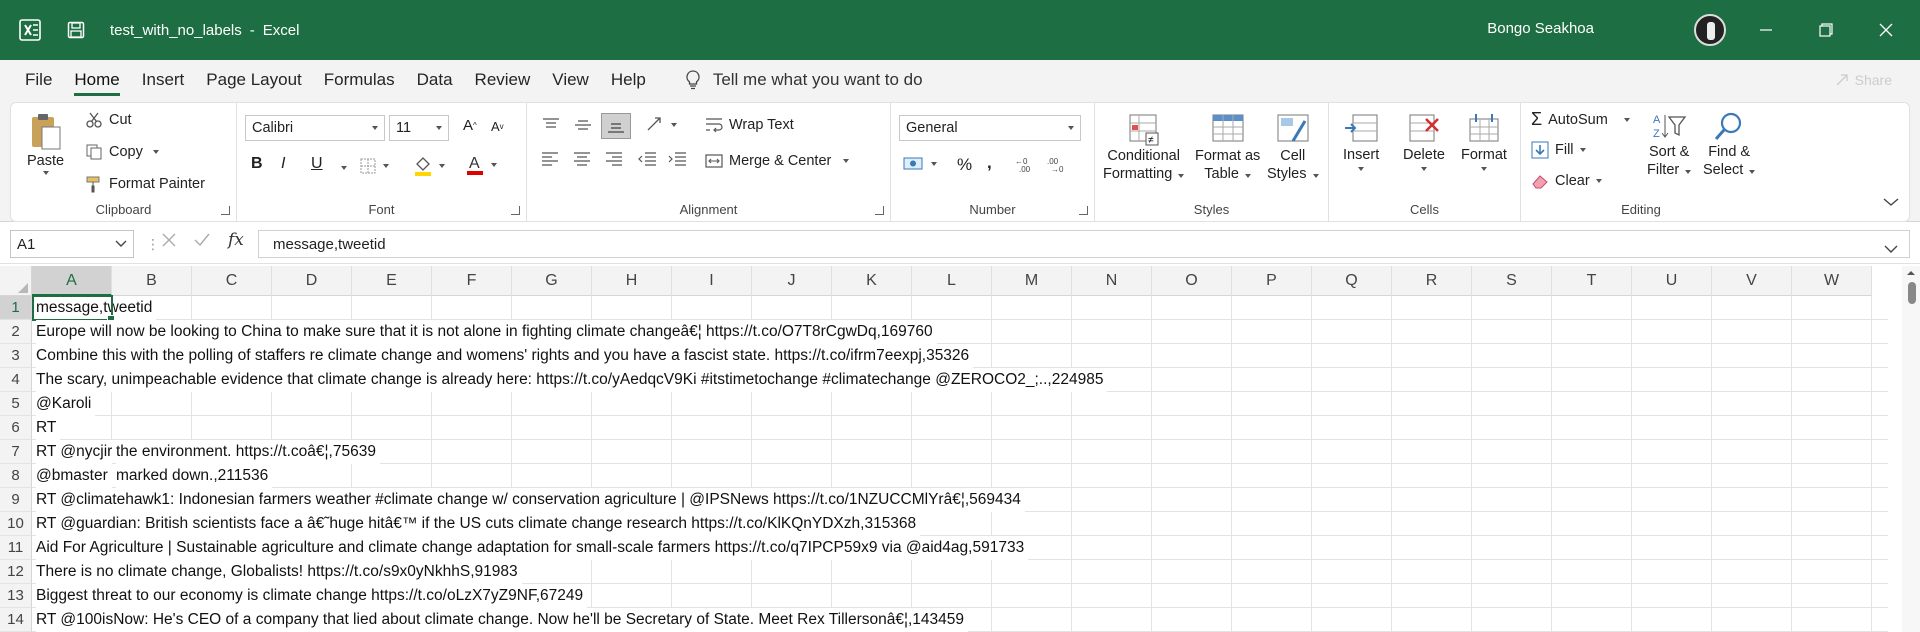 The height and width of the screenshot is (632, 1920). Describe the element at coordinates (38, 80) in the screenshot. I see `tab-file: File` at that location.